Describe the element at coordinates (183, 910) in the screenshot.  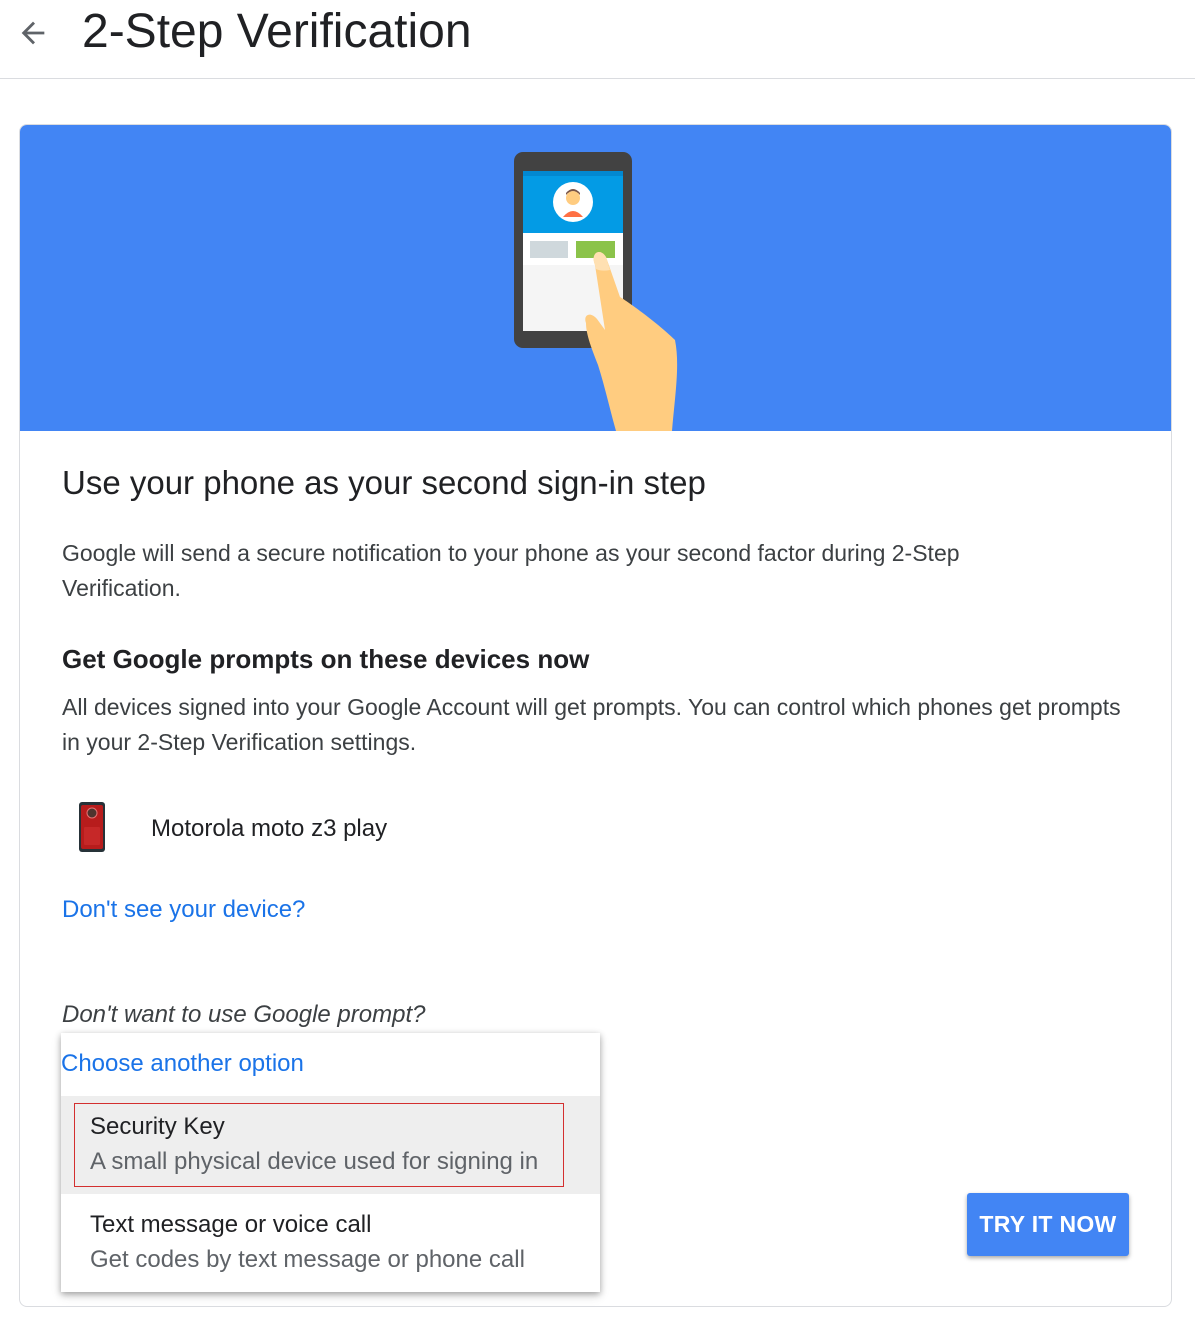
I see `missing-device-link: Don't see your device?` at that location.